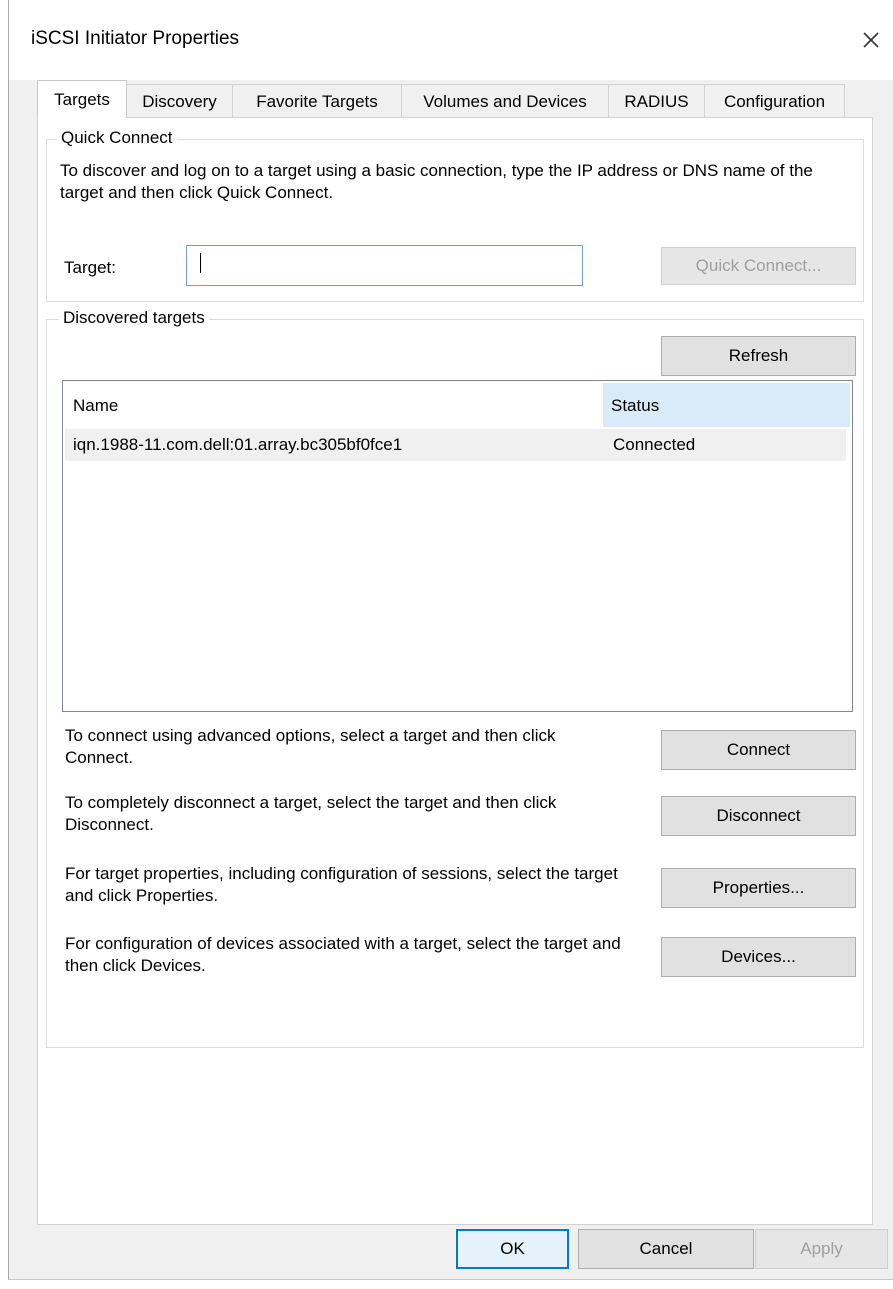 The image size is (893, 1289). Describe the element at coordinates (117, 138) in the screenshot. I see `quick-connect-group-label: Quick Connect` at that location.